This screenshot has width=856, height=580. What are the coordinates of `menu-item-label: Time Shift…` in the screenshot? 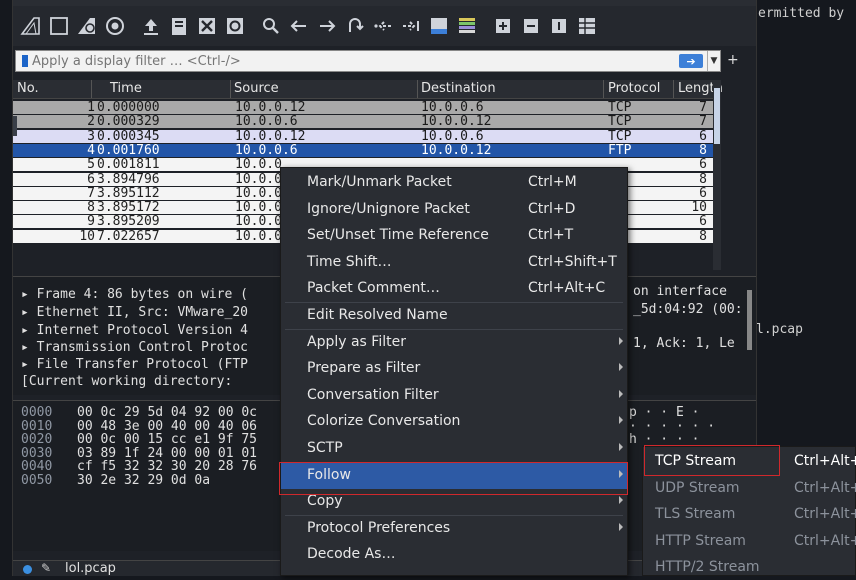 It's located at (349, 261).